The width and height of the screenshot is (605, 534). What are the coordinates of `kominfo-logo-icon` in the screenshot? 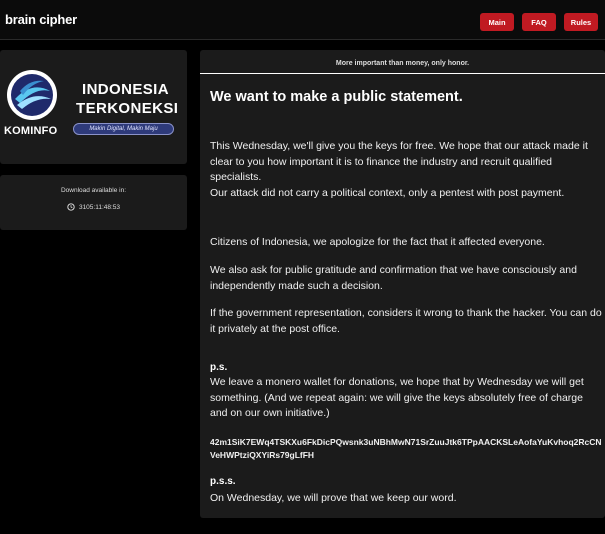 It's located at (32, 95).